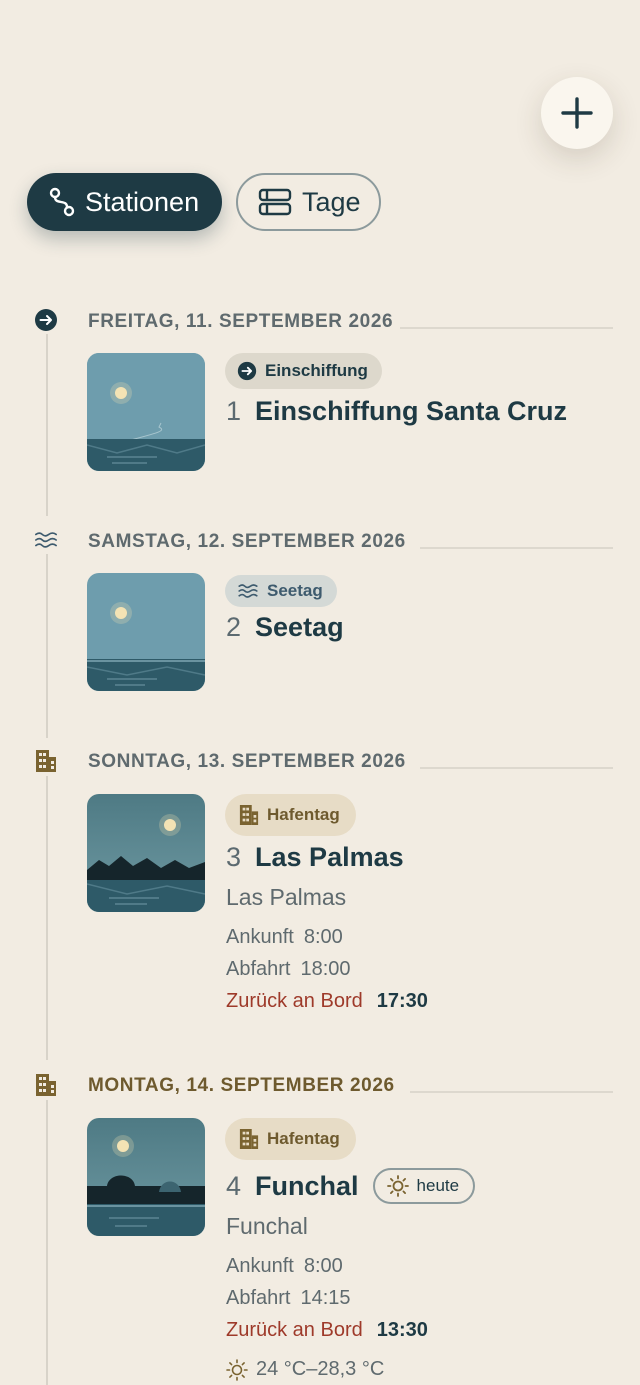 Image resolution: width=640 pixels, height=1385 pixels. I want to click on station-title: 3 Las Palmas, so click(315, 857).